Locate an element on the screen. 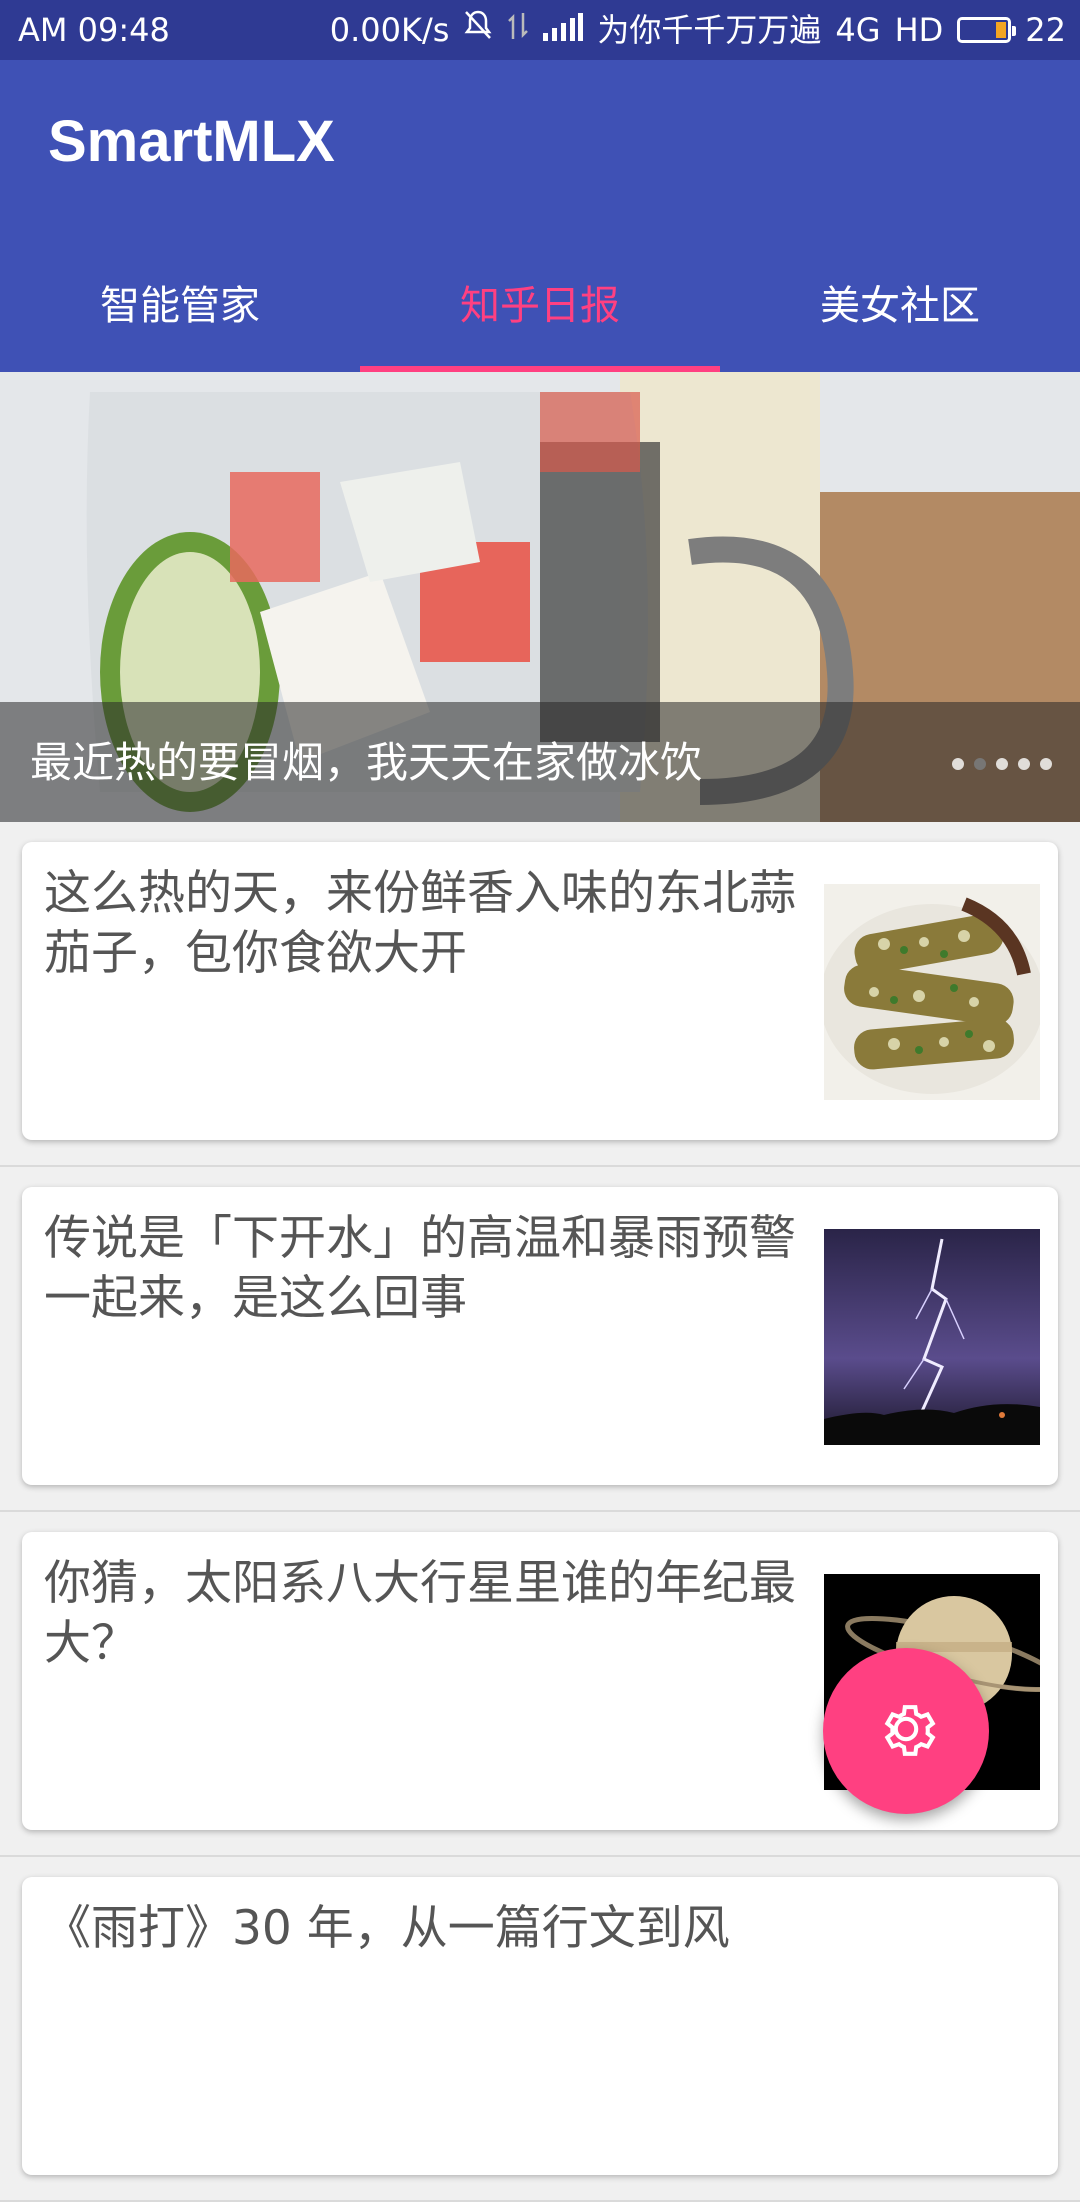 The height and width of the screenshot is (2202, 1080). tab-smart-butler: 智能管家 is located at coordinates (180, 302).